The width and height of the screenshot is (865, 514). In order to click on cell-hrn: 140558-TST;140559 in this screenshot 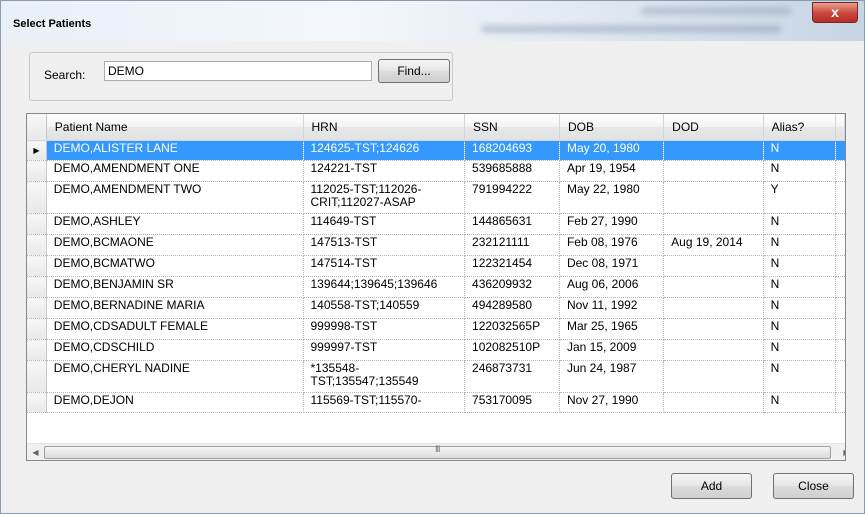, I will do `click(384, 308)`.